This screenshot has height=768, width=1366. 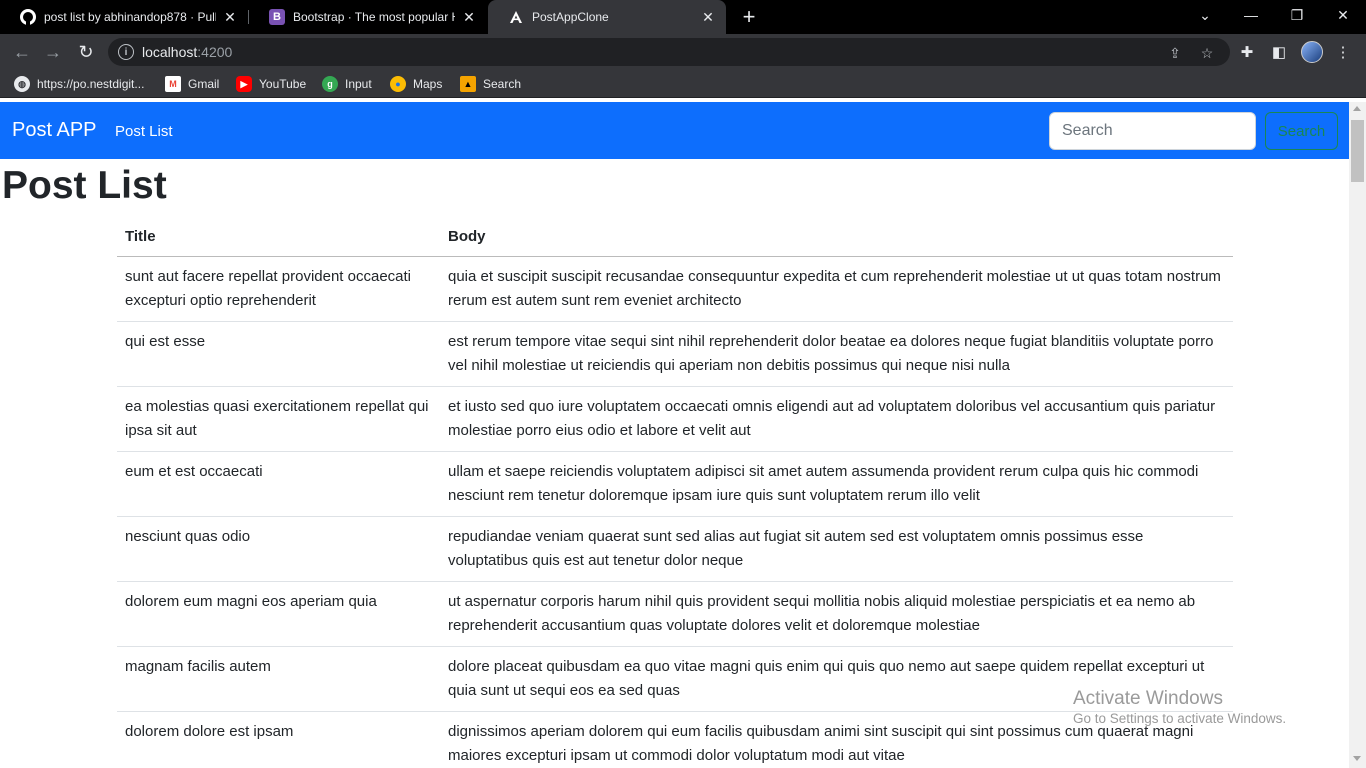 What do you see at coordinates (330, 84) in the screenshot?
I see `input-icon: g` at bounding box center [330, 84].